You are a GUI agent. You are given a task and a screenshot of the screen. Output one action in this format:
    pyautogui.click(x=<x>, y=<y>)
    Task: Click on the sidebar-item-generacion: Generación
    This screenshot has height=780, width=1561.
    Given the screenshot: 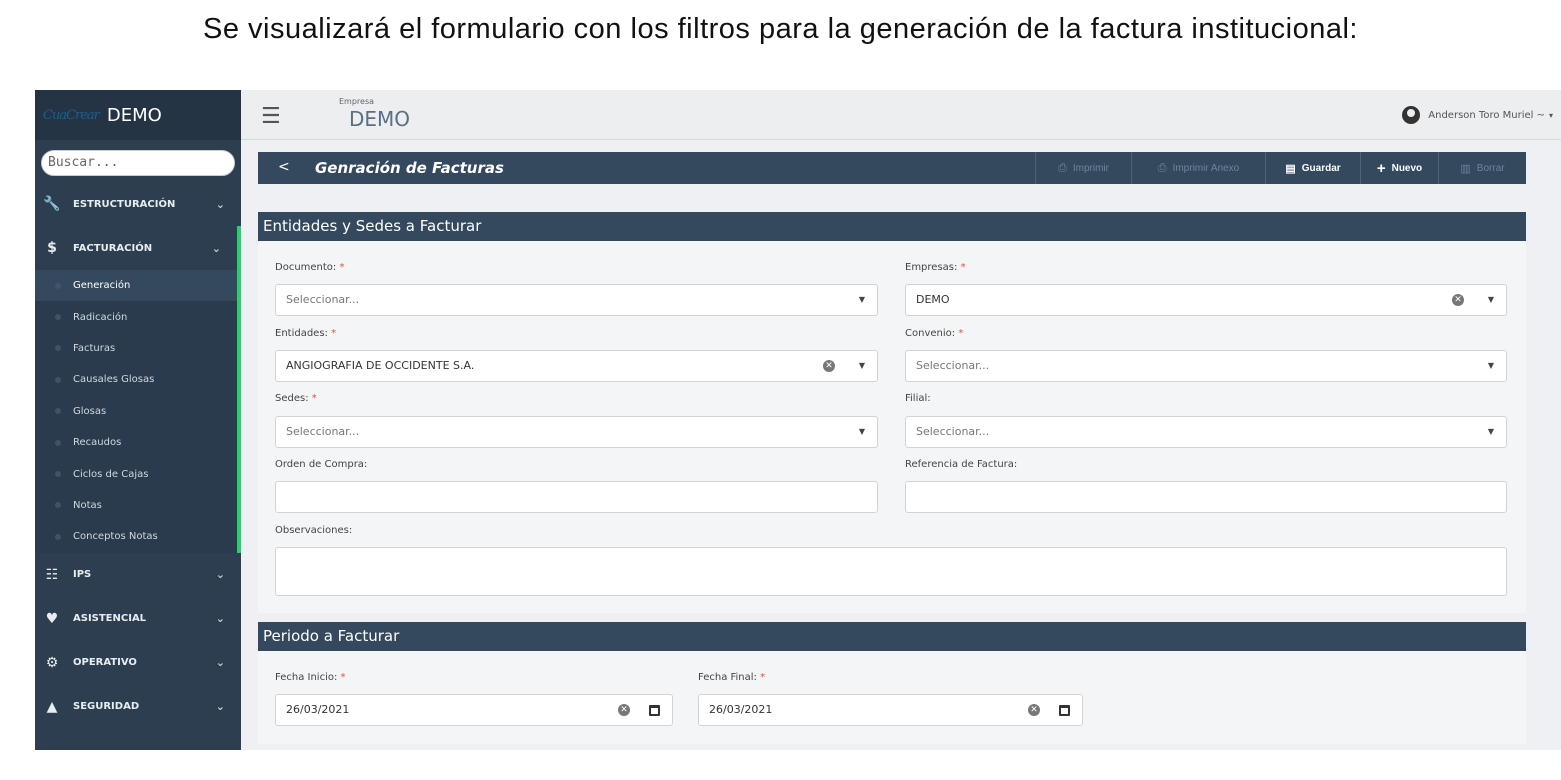 What is the action you would take?
    pyautogui.click(x=136, y=286)
    